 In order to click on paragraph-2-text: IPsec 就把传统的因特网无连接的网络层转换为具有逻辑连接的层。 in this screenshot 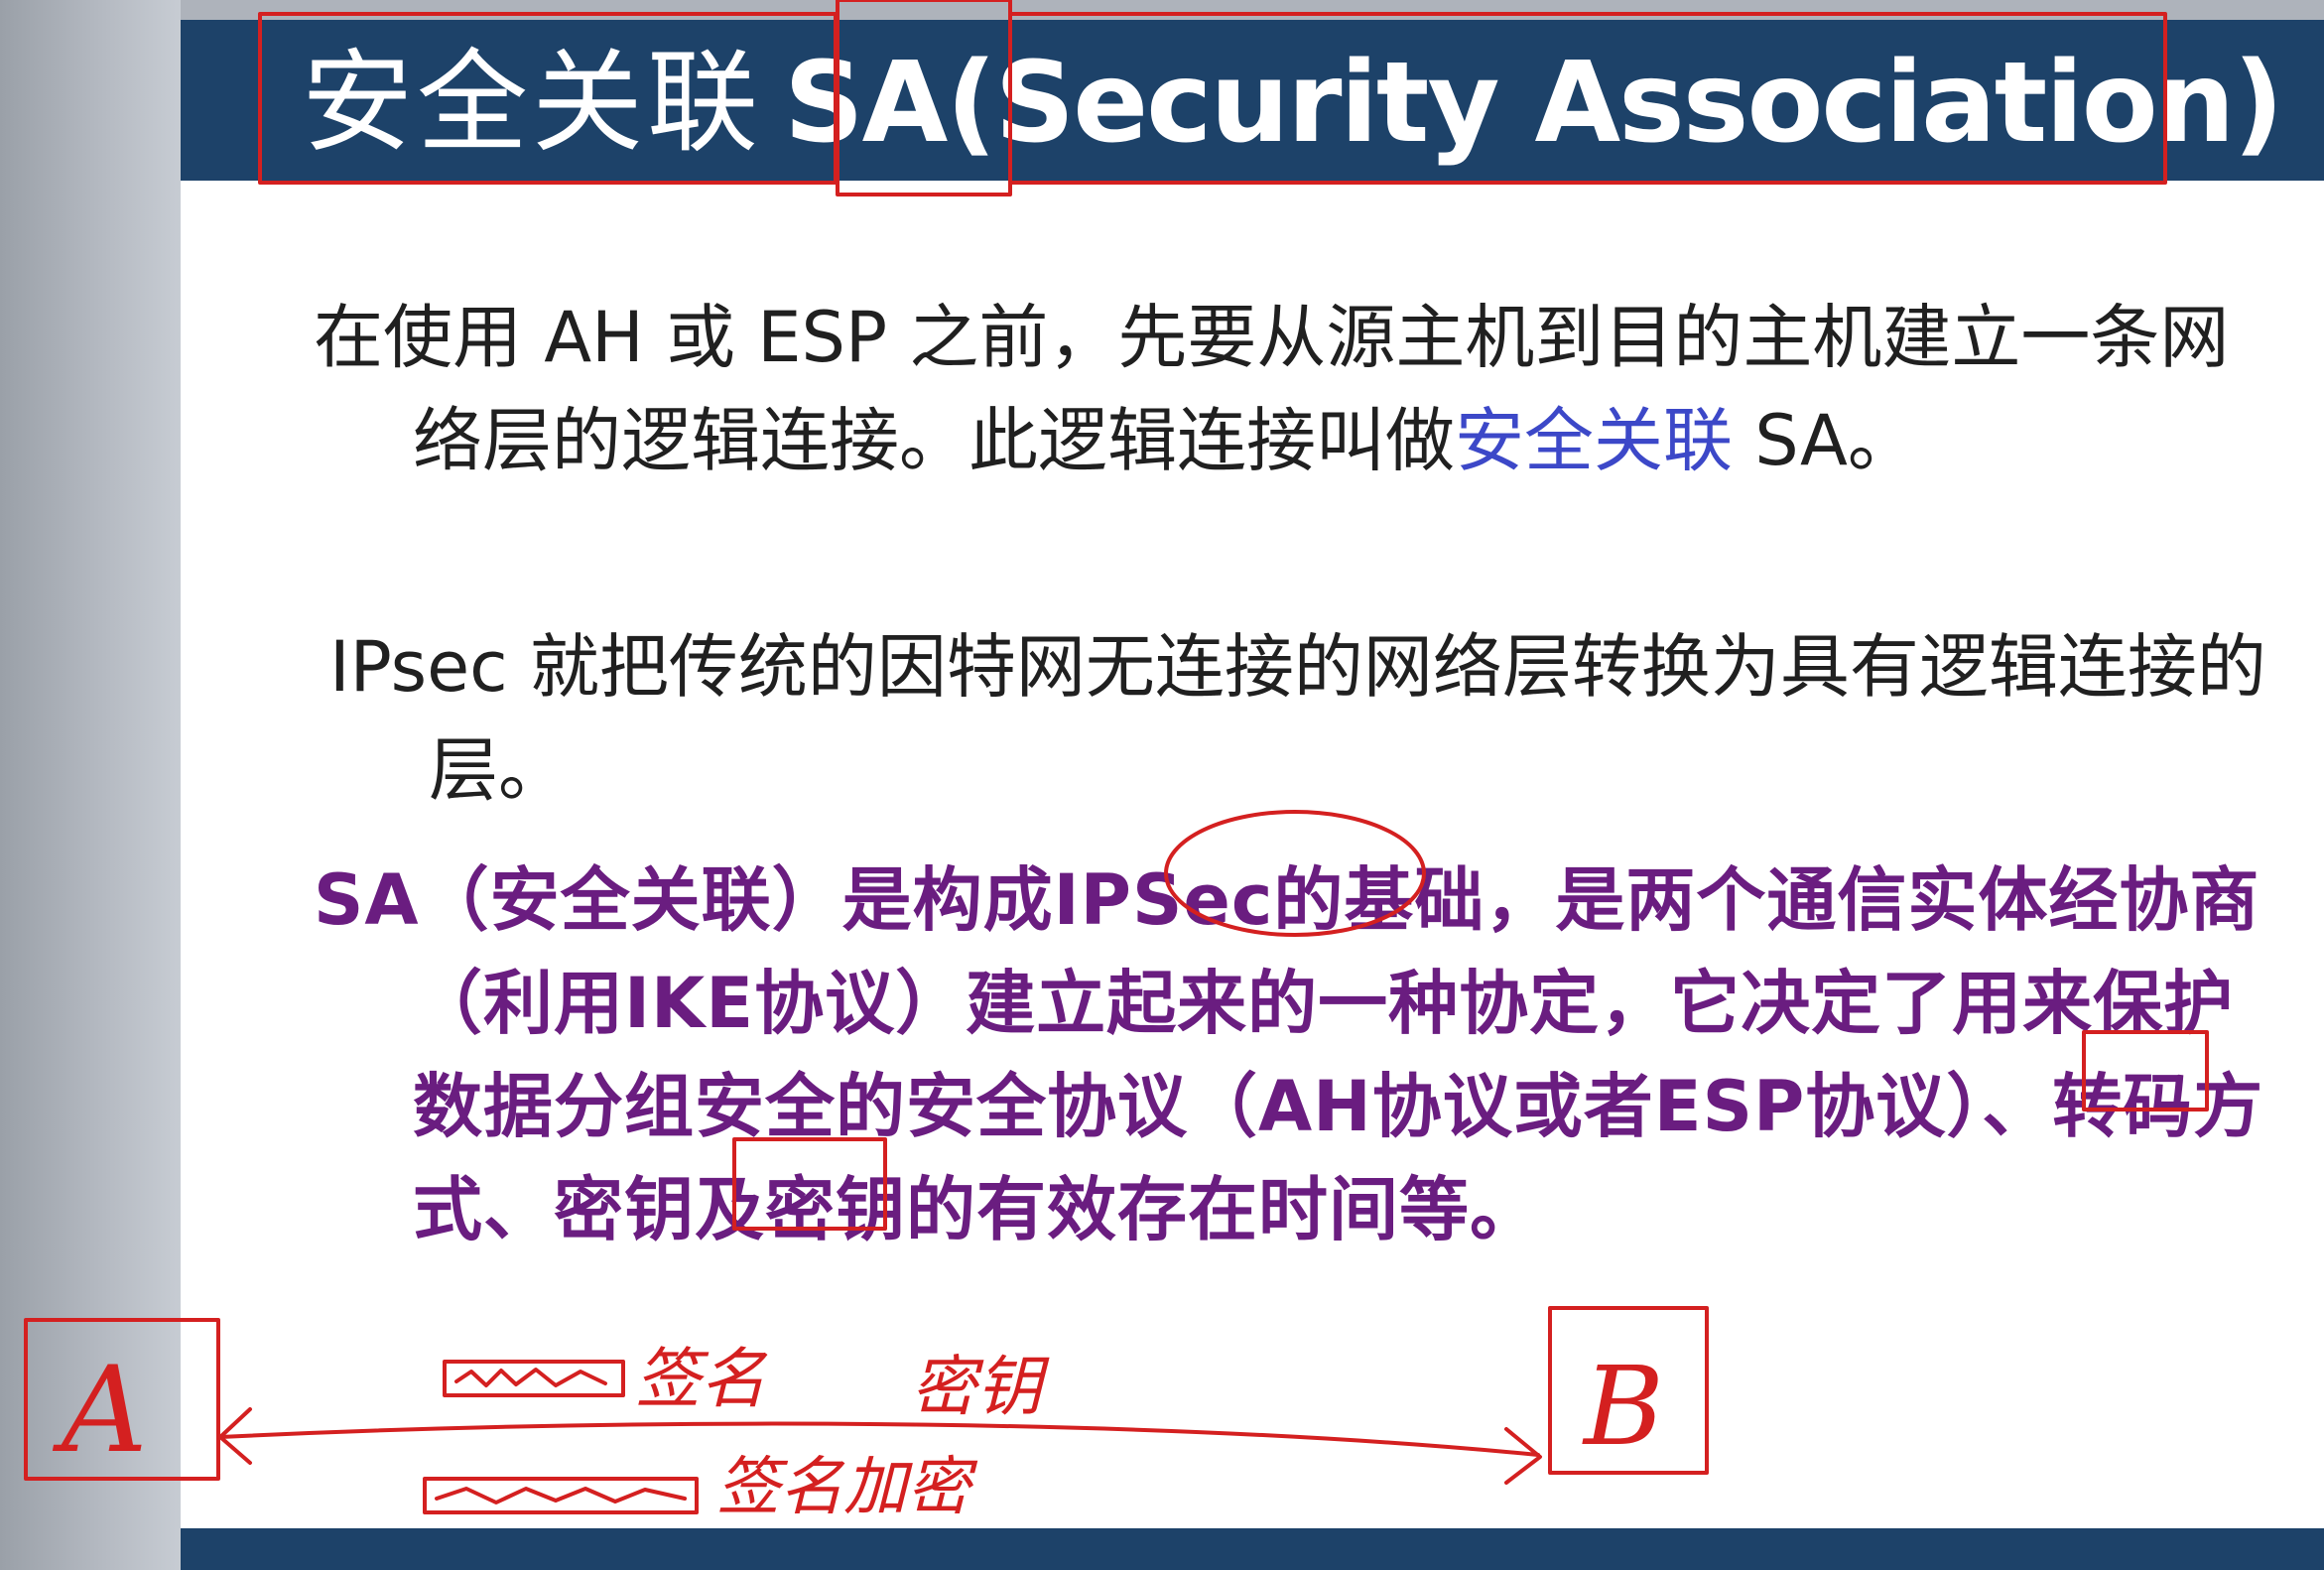, I will do `click(1297, 718)`.